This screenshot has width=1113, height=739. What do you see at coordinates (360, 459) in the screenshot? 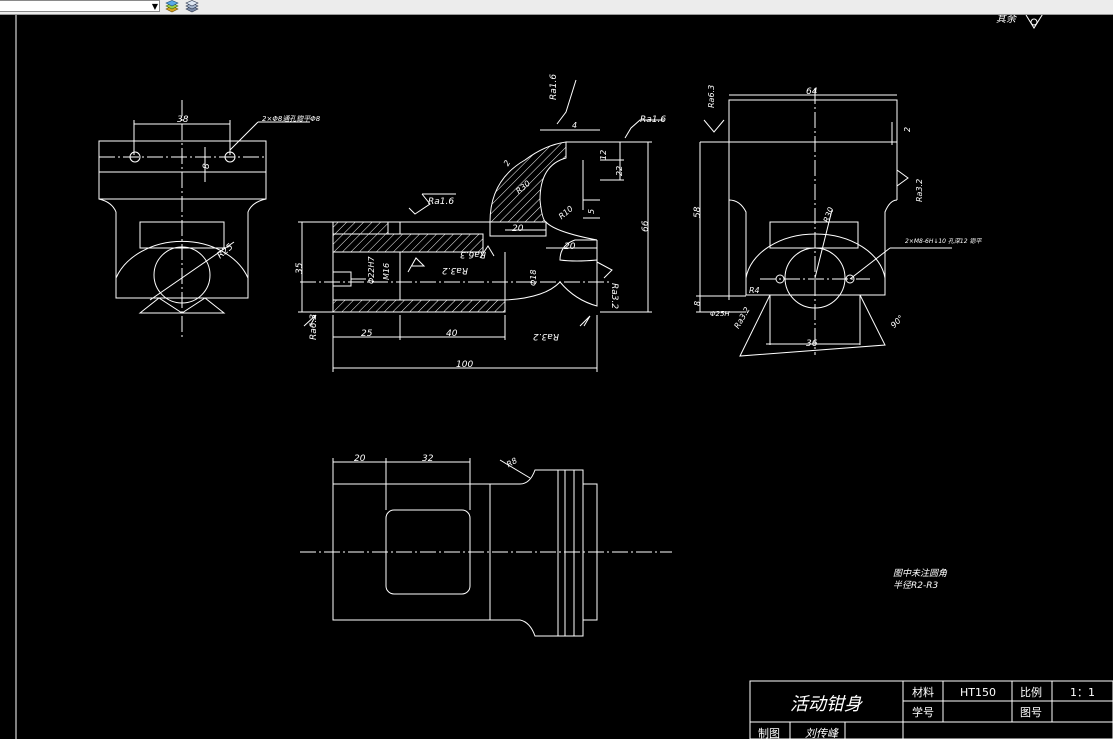
I see `dim-20-top: 20` at bounding box center [360, 459].